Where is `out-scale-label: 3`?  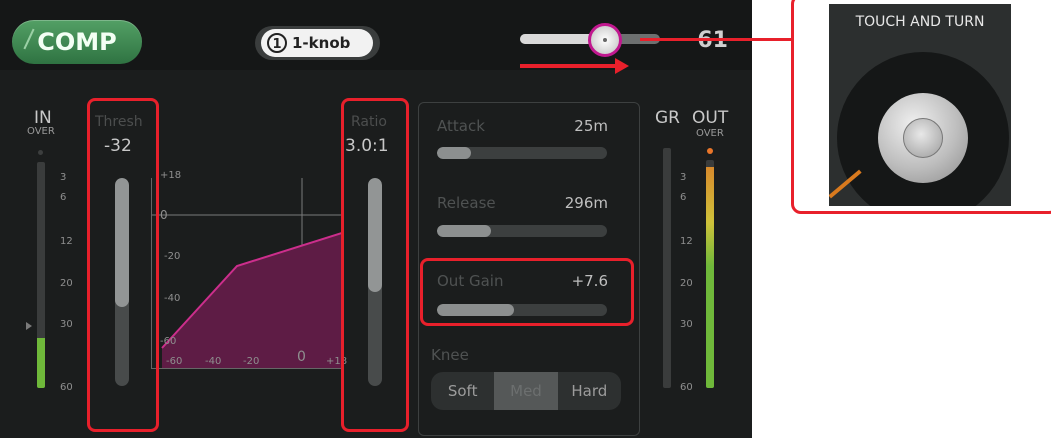 out-scale-label: 3 is located at coordinates (683, 177).